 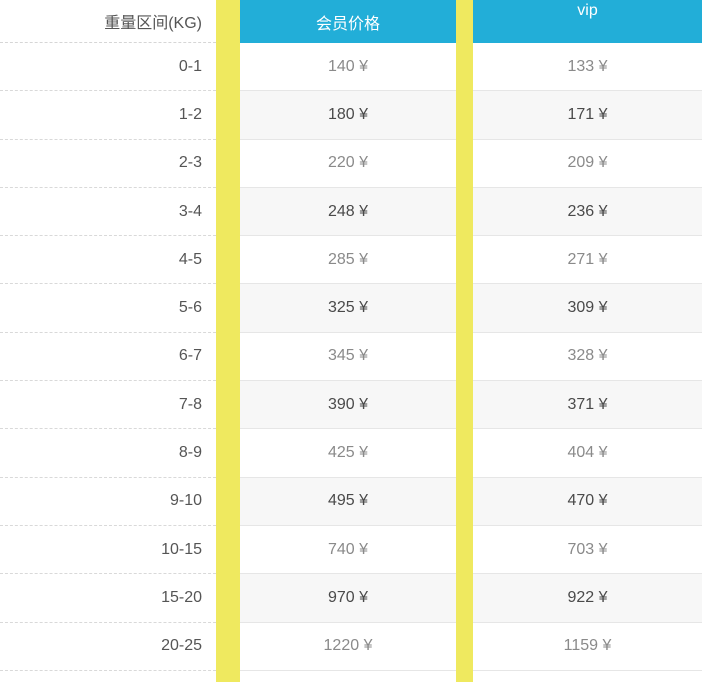 I want to click on weight-range-cell: 7-8, so click(x=108, y=405).